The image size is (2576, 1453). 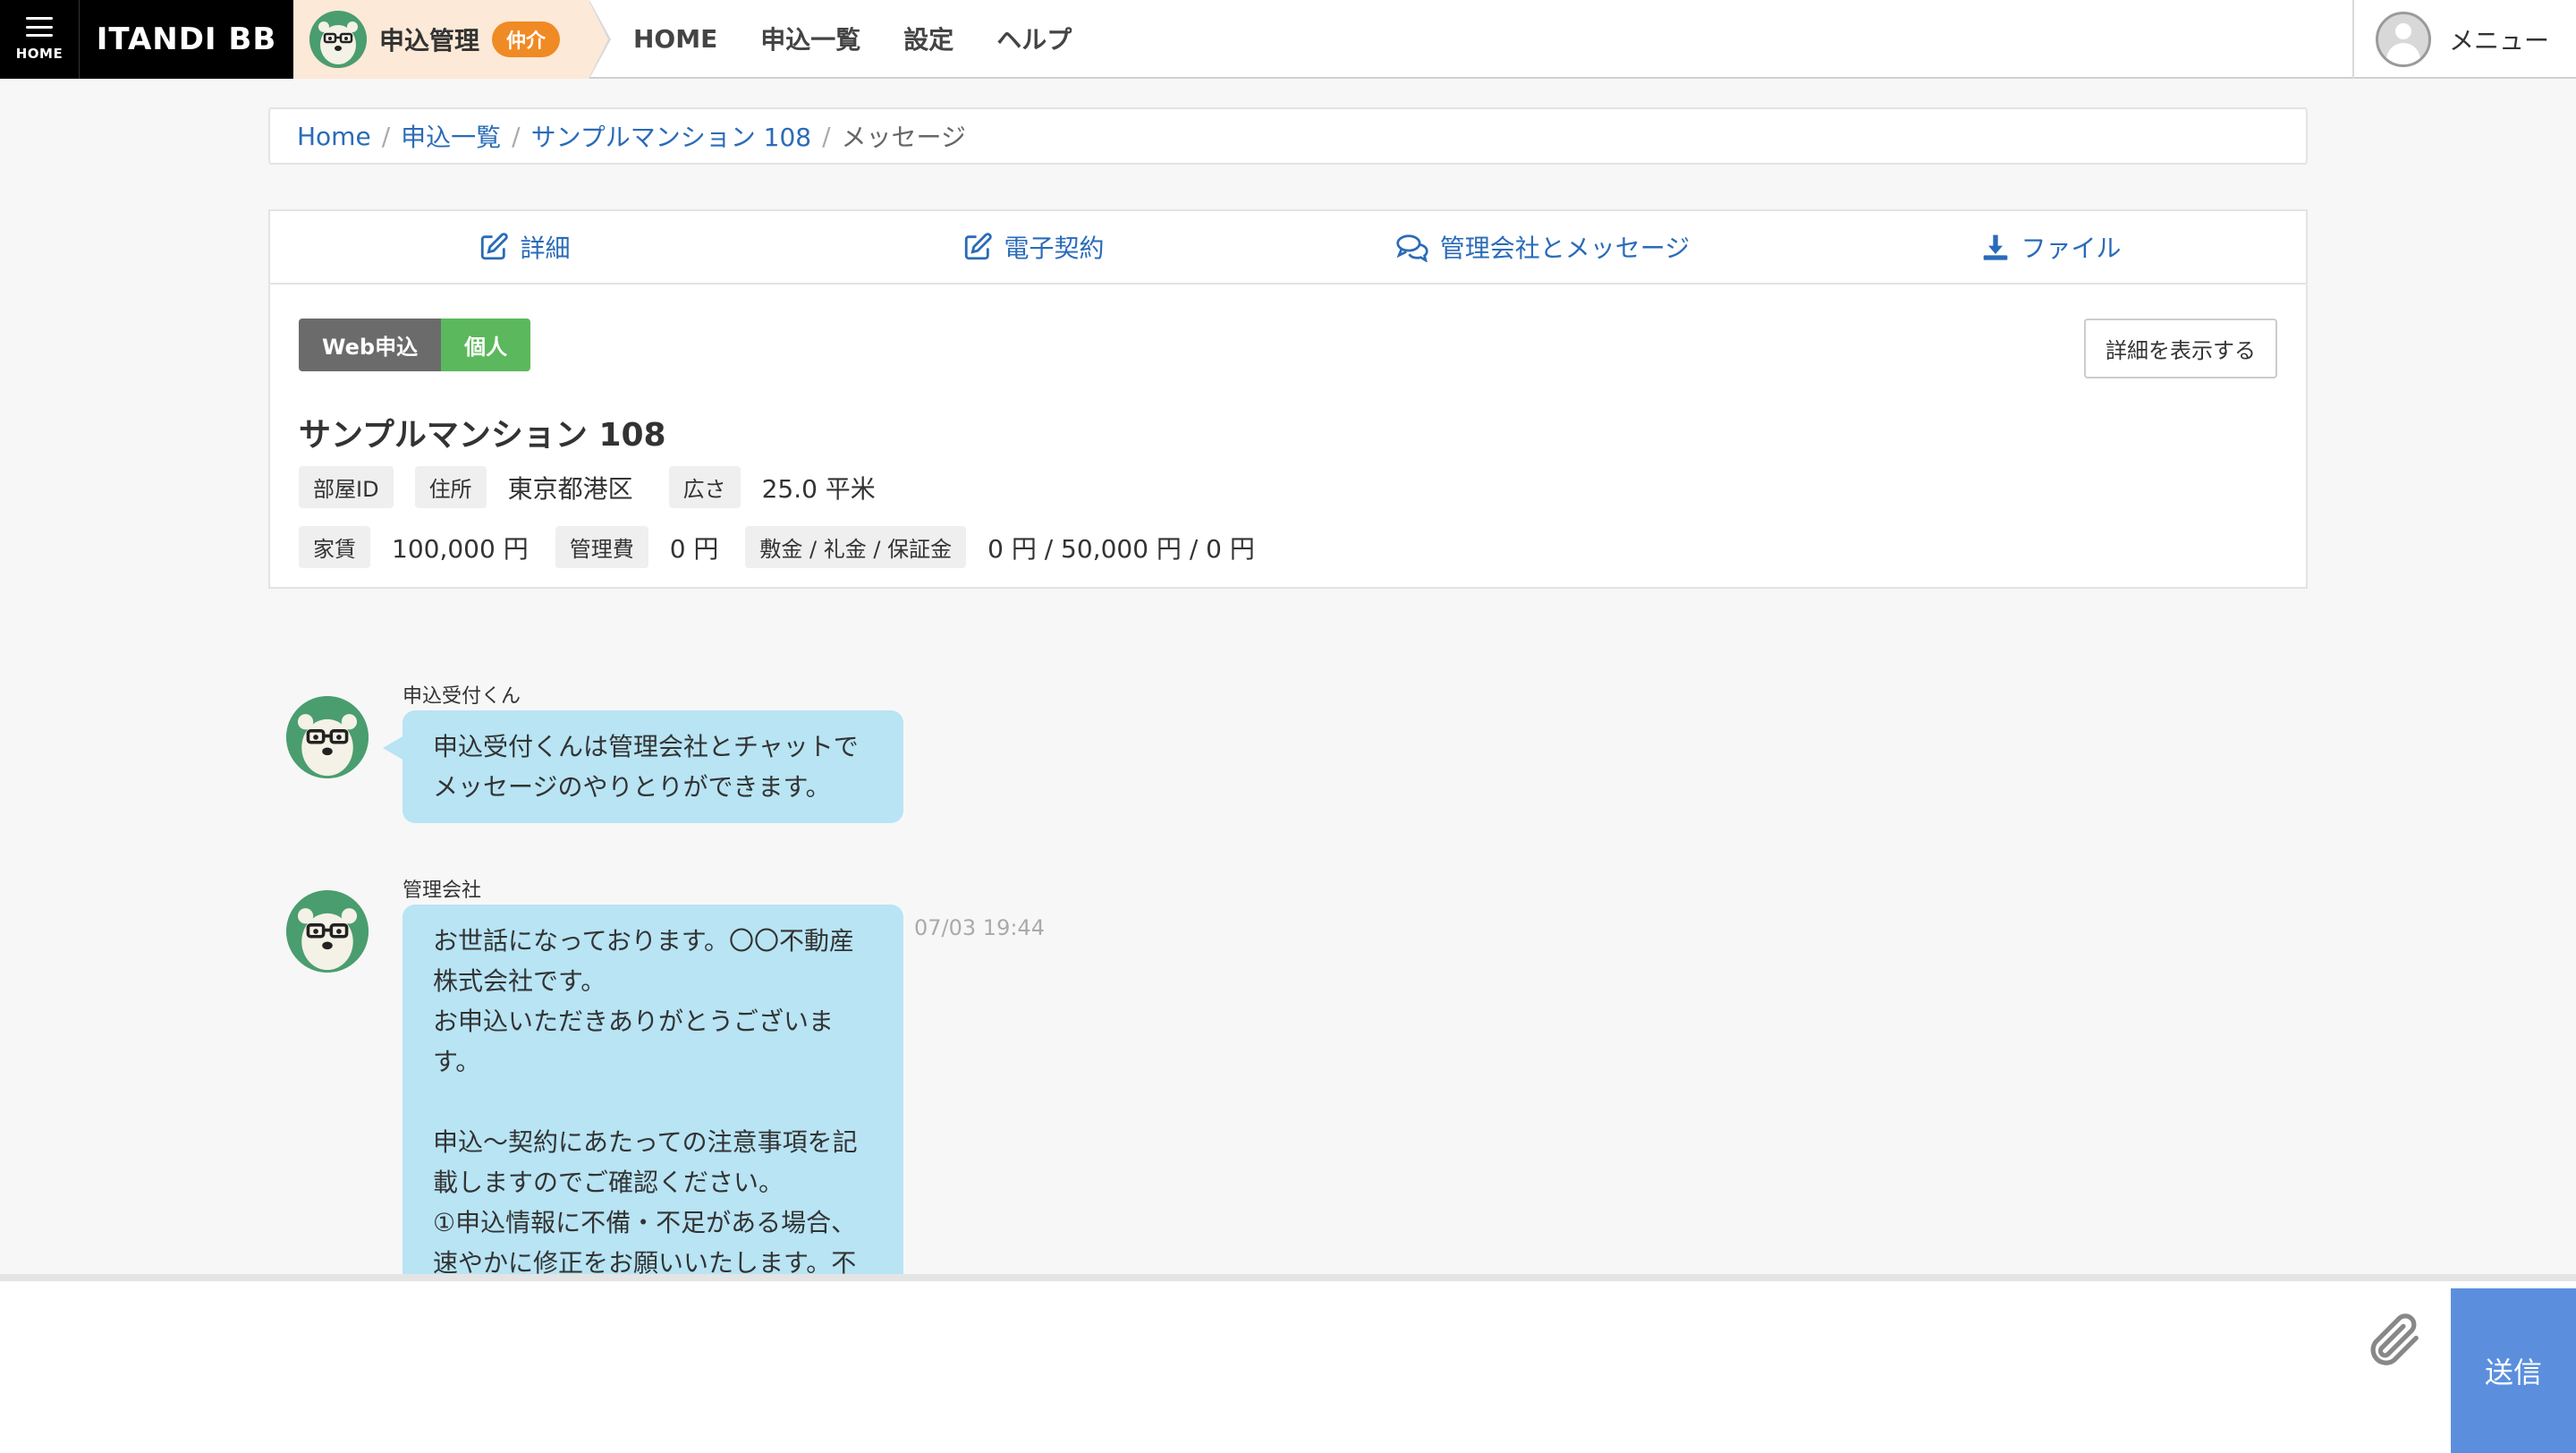 I want to click on breadcrumb-property: サンプルマンション 108, so click(x=671, y=136).